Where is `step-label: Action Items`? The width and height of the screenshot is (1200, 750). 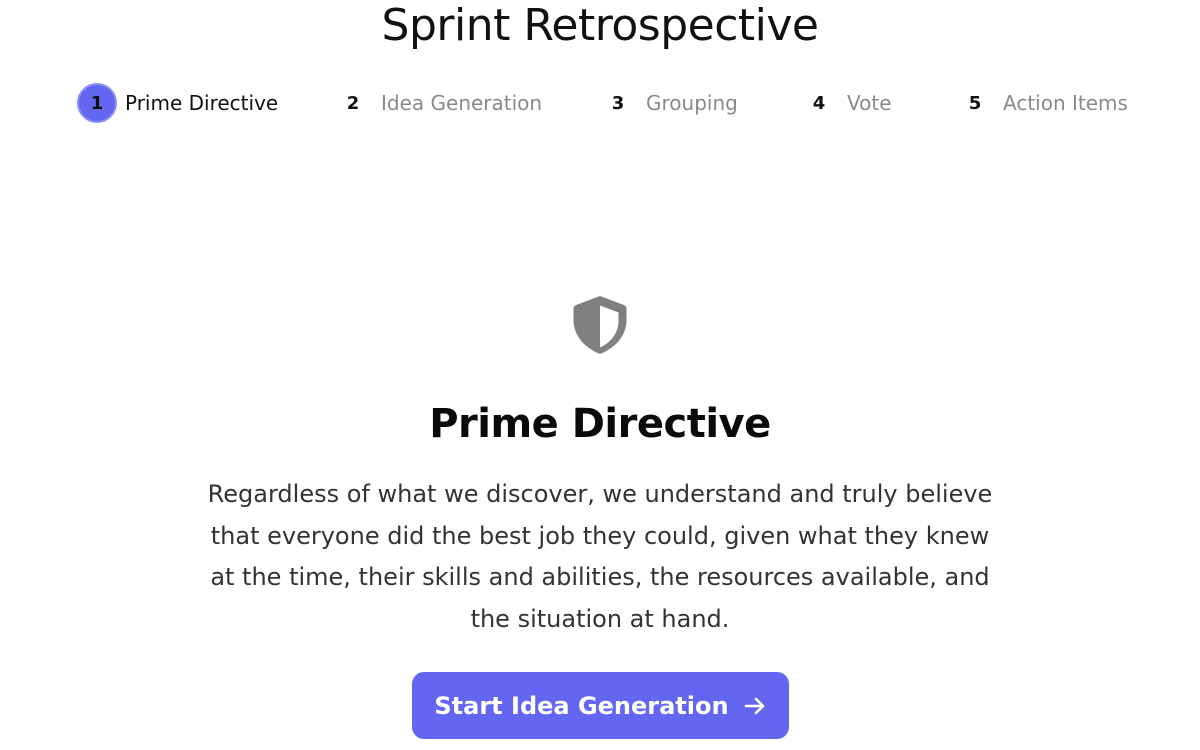
step-label: Action Items is located at coordinates (1065, 103).